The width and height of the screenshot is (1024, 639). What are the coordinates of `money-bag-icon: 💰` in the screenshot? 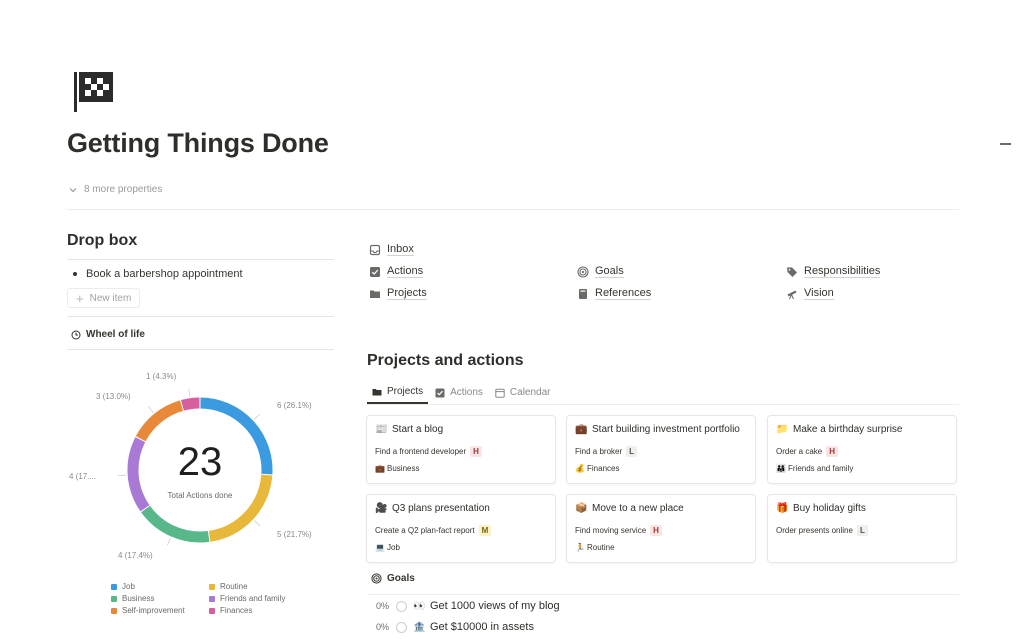 It's located at (580, 468).